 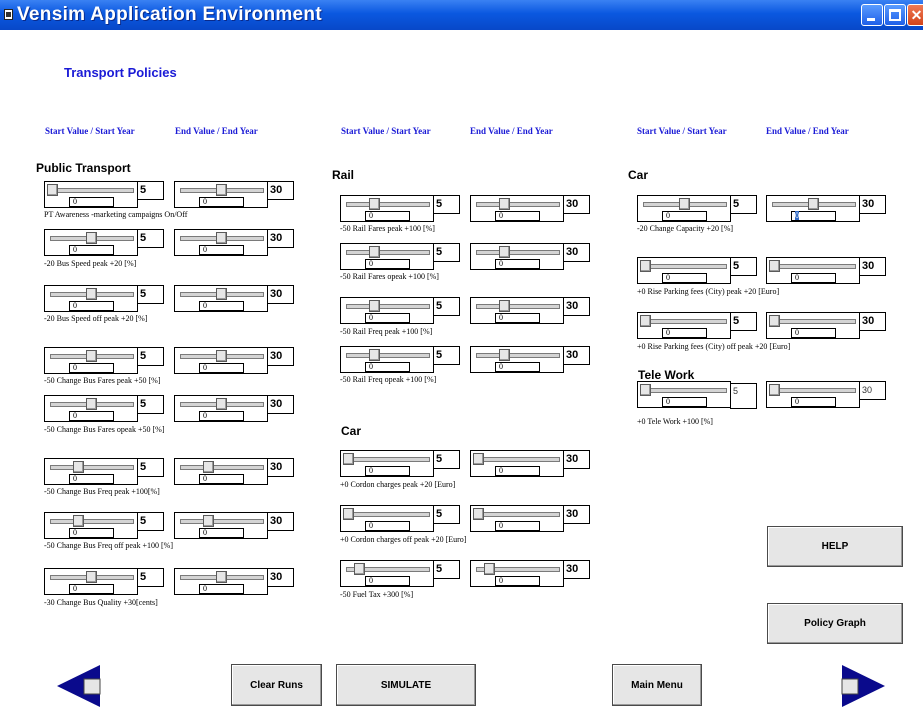 I want to click on slider-start-bus-freq-off: 0 5, so click(x=104, y=525).